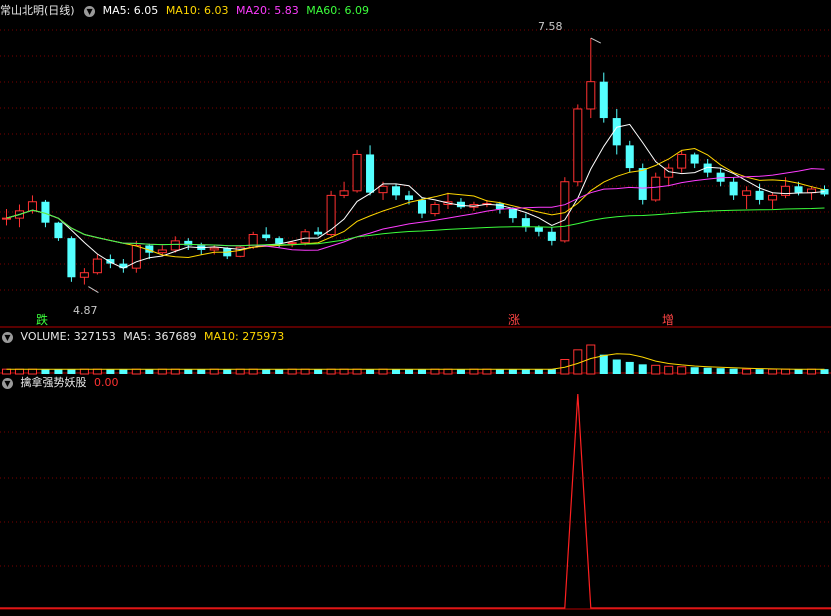 The width and height of the screenshot is (831, 616). I want to click on high-price-label: 7.58, so click(550, 26).